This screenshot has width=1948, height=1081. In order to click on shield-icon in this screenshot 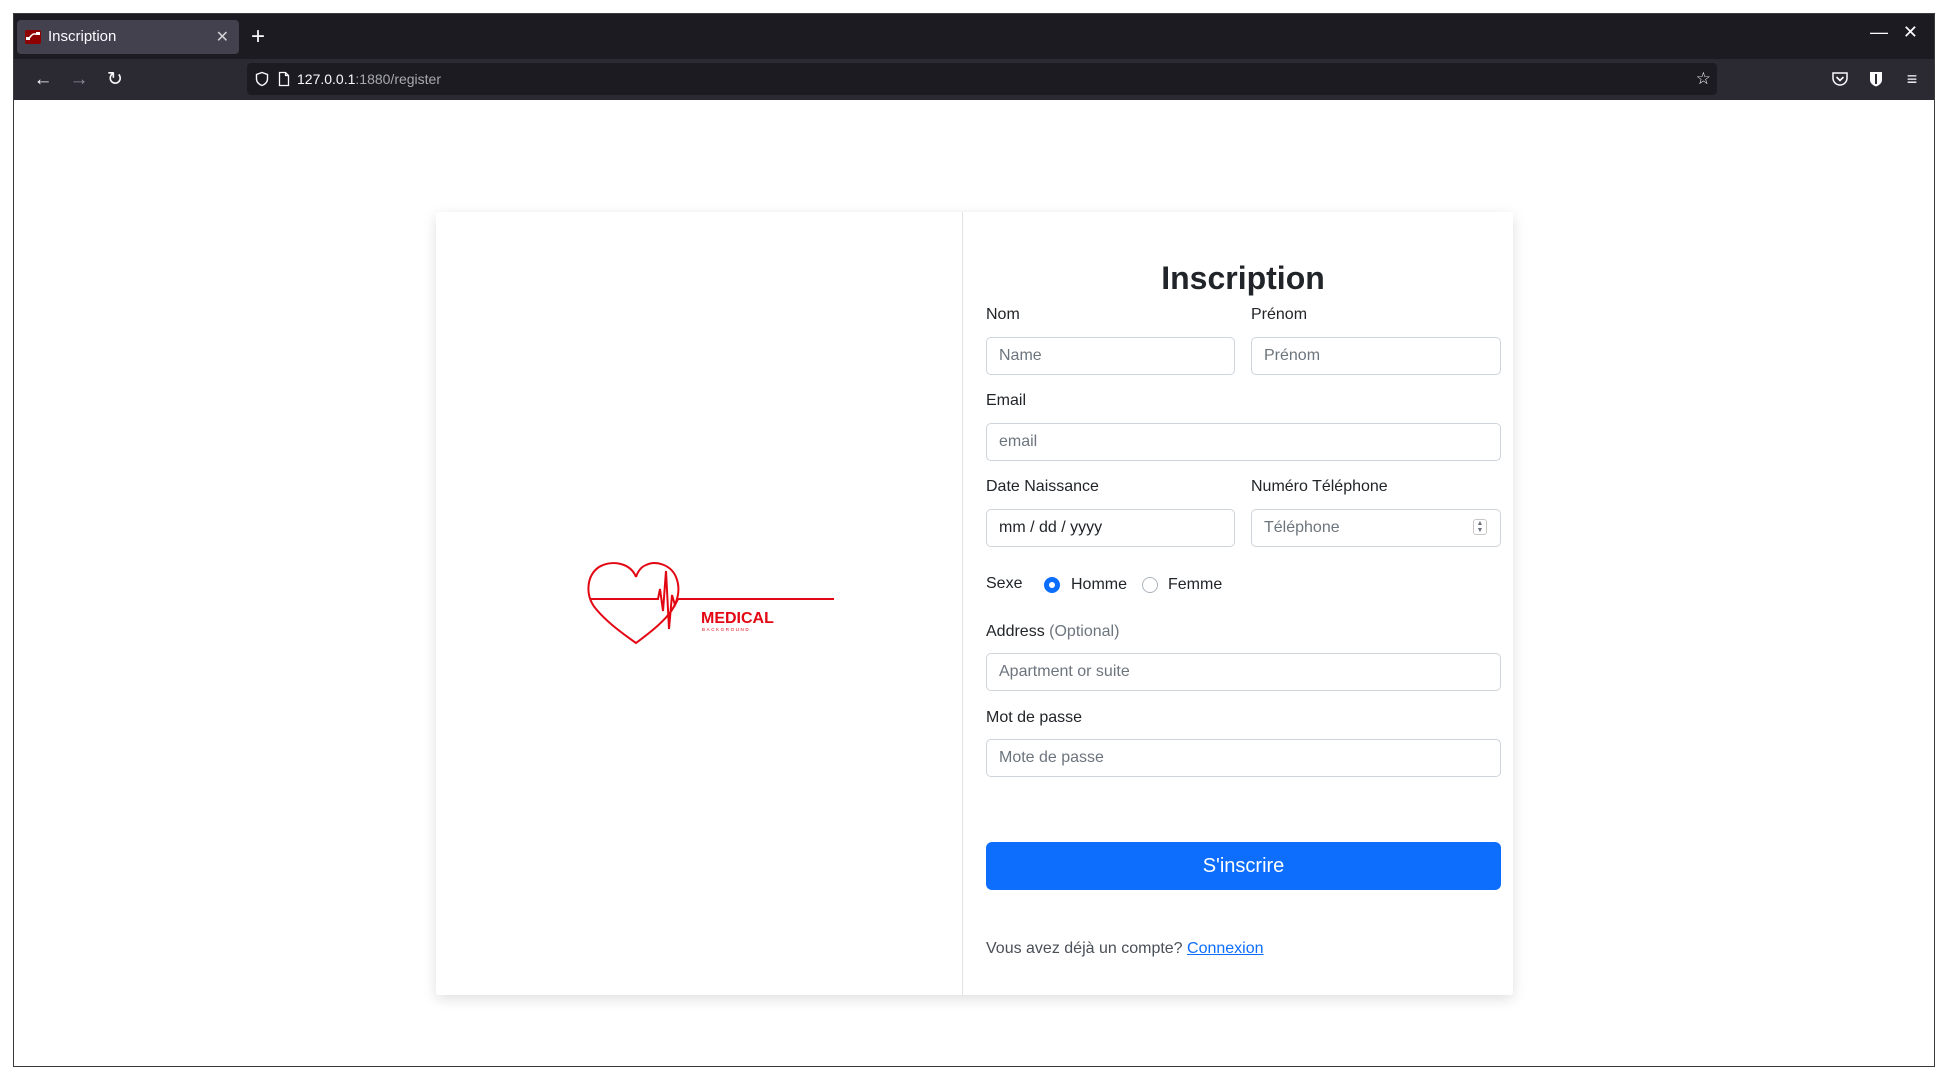, I will do `click(262, 79)`.